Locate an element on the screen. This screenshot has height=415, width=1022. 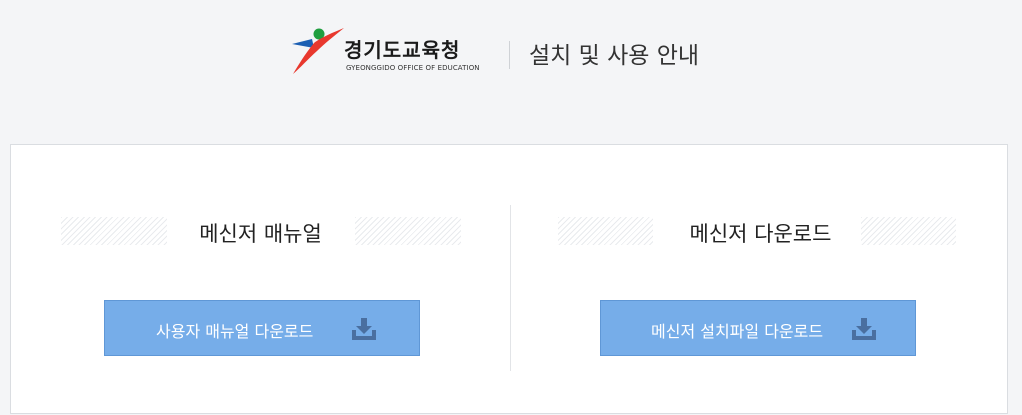
messenger-download-button: 메신저 설치파일 다운로드 is located at coordinates (758, 328).